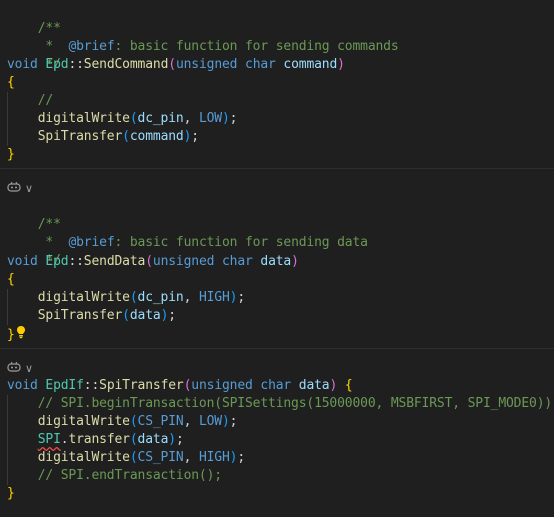 The width and height of the screenshot is (554, 517). Describe the element at coordinates (141, 385) in the screenshot. I see `function-name: SpiTransfer` at that location.